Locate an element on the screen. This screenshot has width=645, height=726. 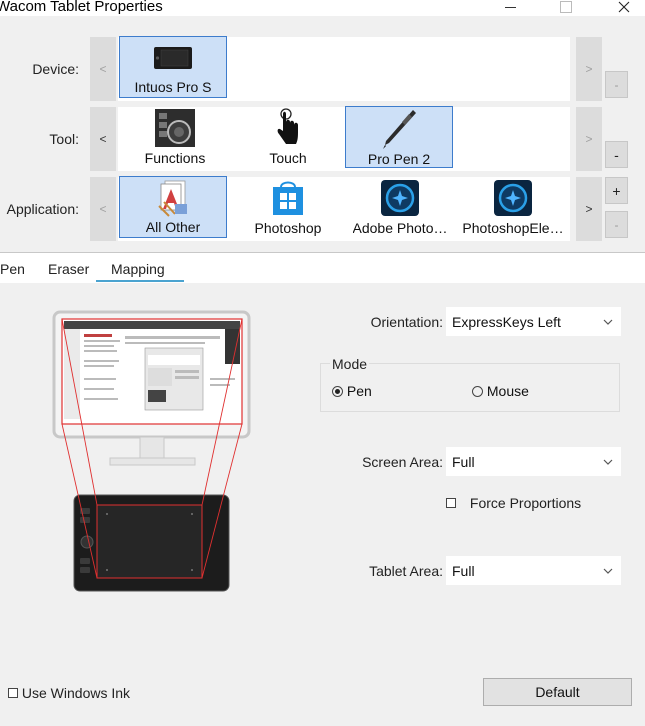
tool-remove-button: - is located at coordinates (616, 154).